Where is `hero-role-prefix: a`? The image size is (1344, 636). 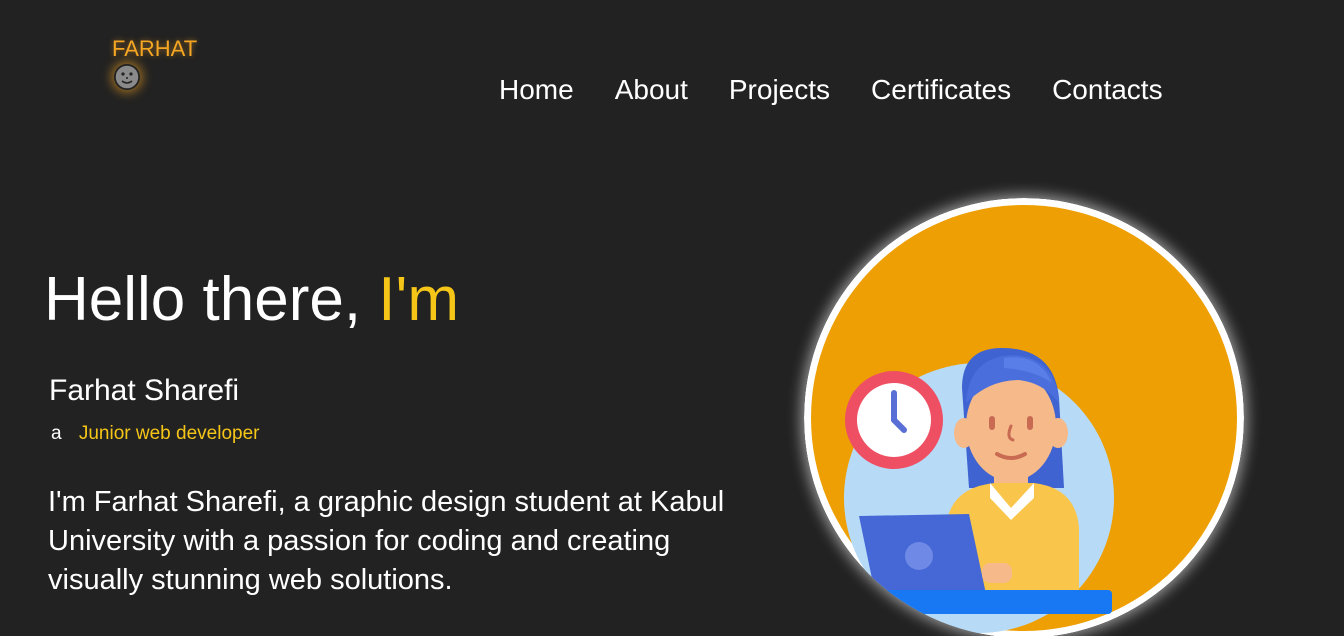 hero-role-prefix: a is located at coordinates (56, 433).